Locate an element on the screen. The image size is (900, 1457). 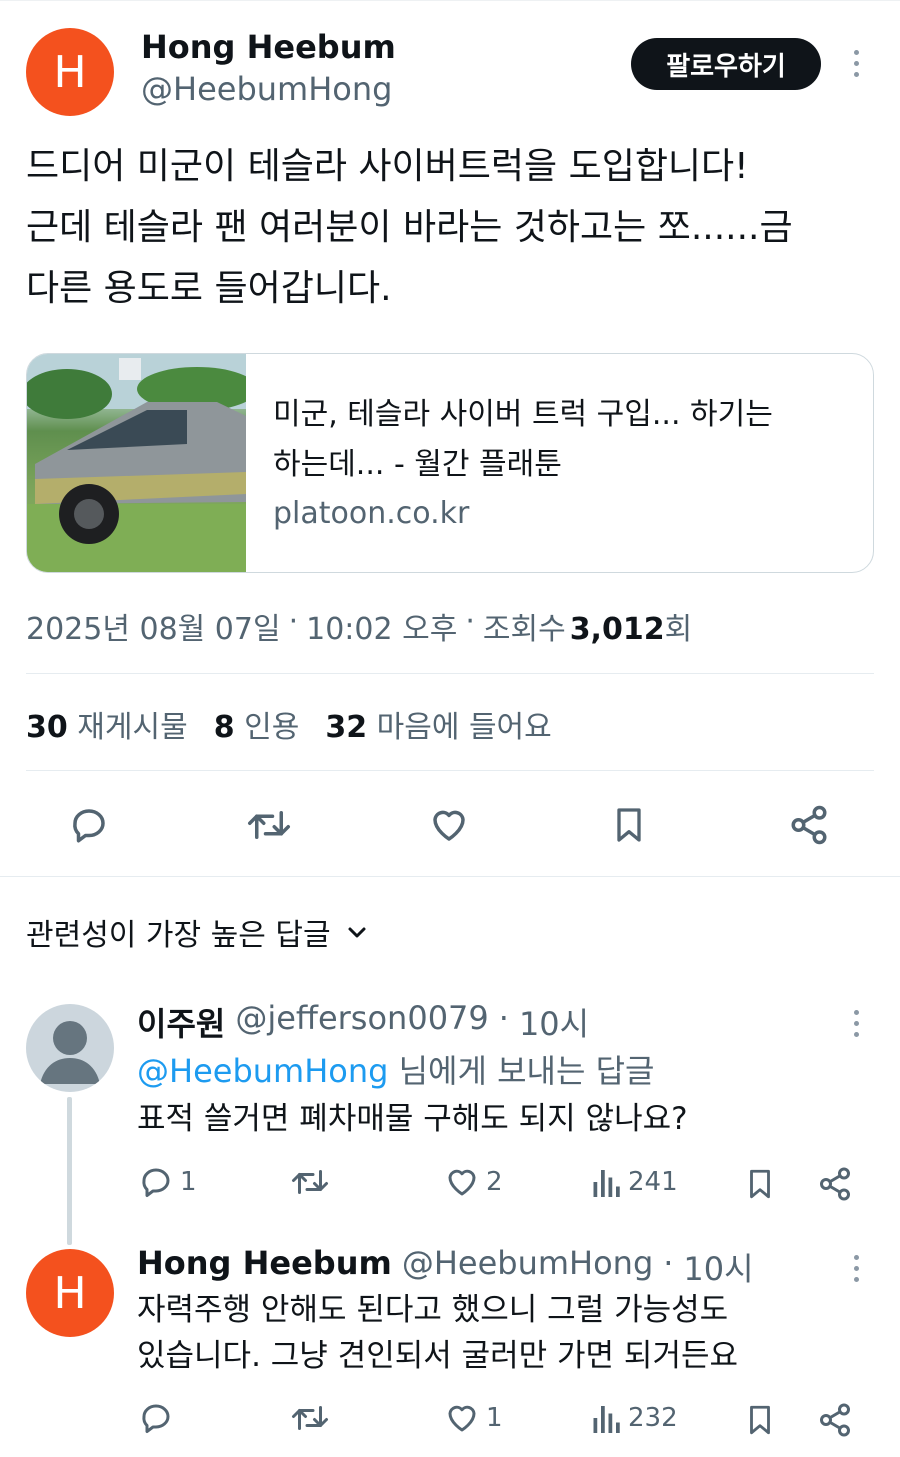
more-options-icon is located at coordinates (856, 63).